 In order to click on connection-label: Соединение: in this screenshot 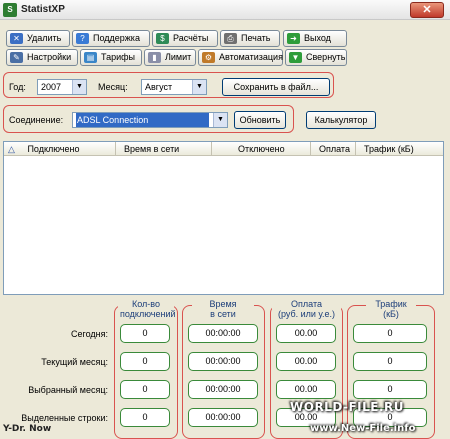, I will do `click(36, 120)`.